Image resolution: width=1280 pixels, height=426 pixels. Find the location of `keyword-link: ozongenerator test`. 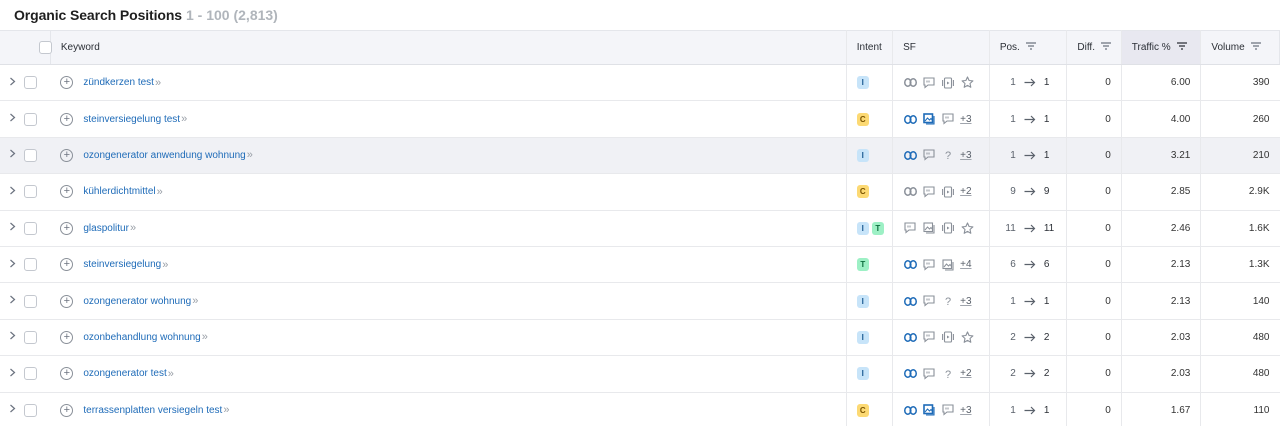

keyword-link: ozongenerator test is located at coordinates (124, 373).